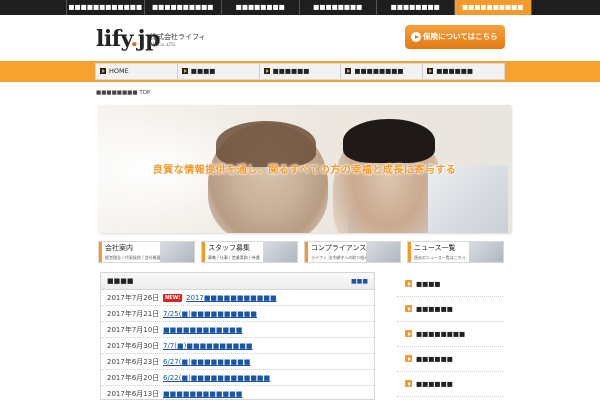  I want to click on news-row: 2017年6月23日 6/27(■)■■■■■■■■■, so click(237, 362).